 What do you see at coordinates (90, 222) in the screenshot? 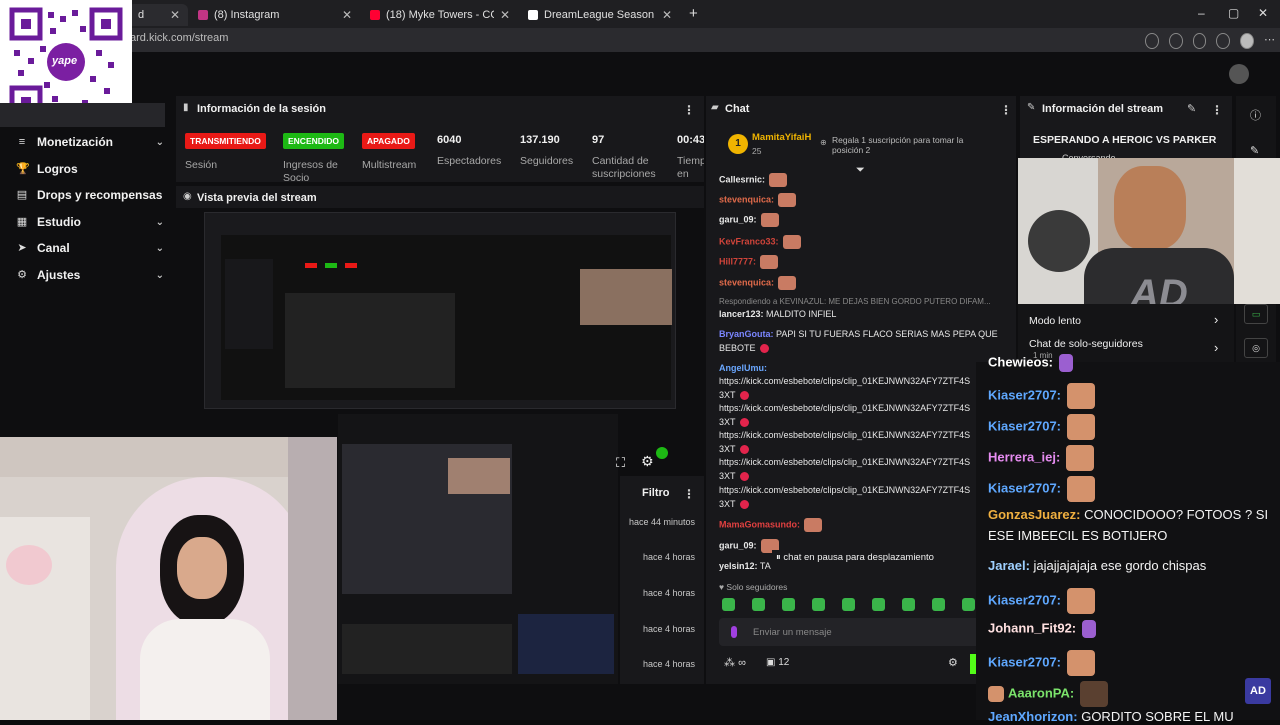
I see `sidebar-item-estudio: ▦ Estudio ⌄` at bounding box center [90, 222].